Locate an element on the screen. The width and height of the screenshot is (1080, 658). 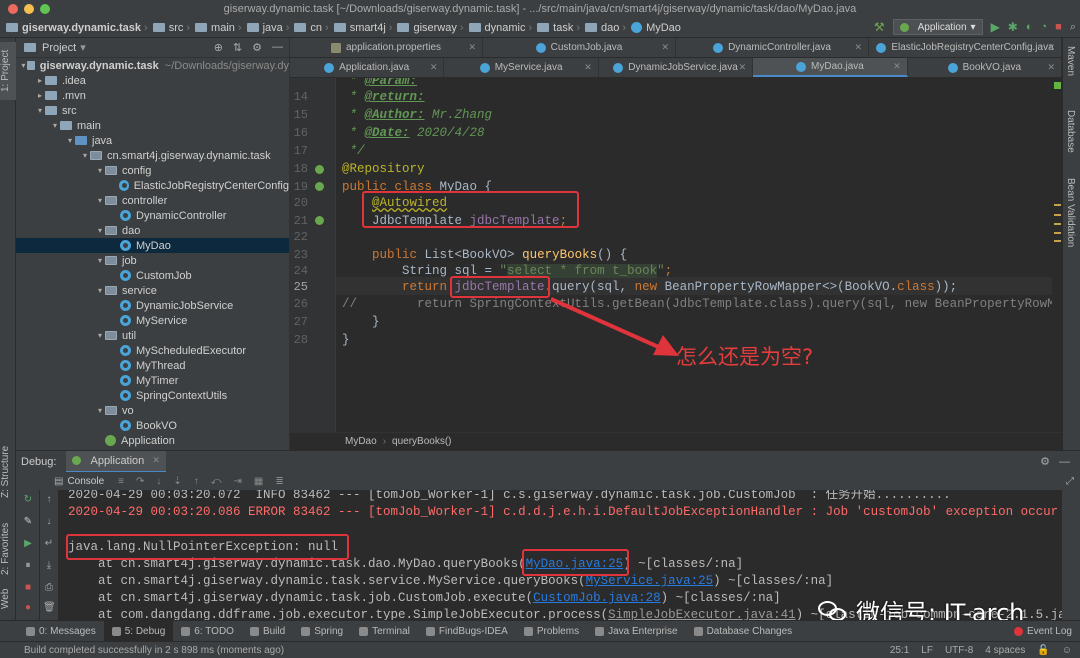
console-scrollbar: ⤢ is located at coordinates (1071, 546).